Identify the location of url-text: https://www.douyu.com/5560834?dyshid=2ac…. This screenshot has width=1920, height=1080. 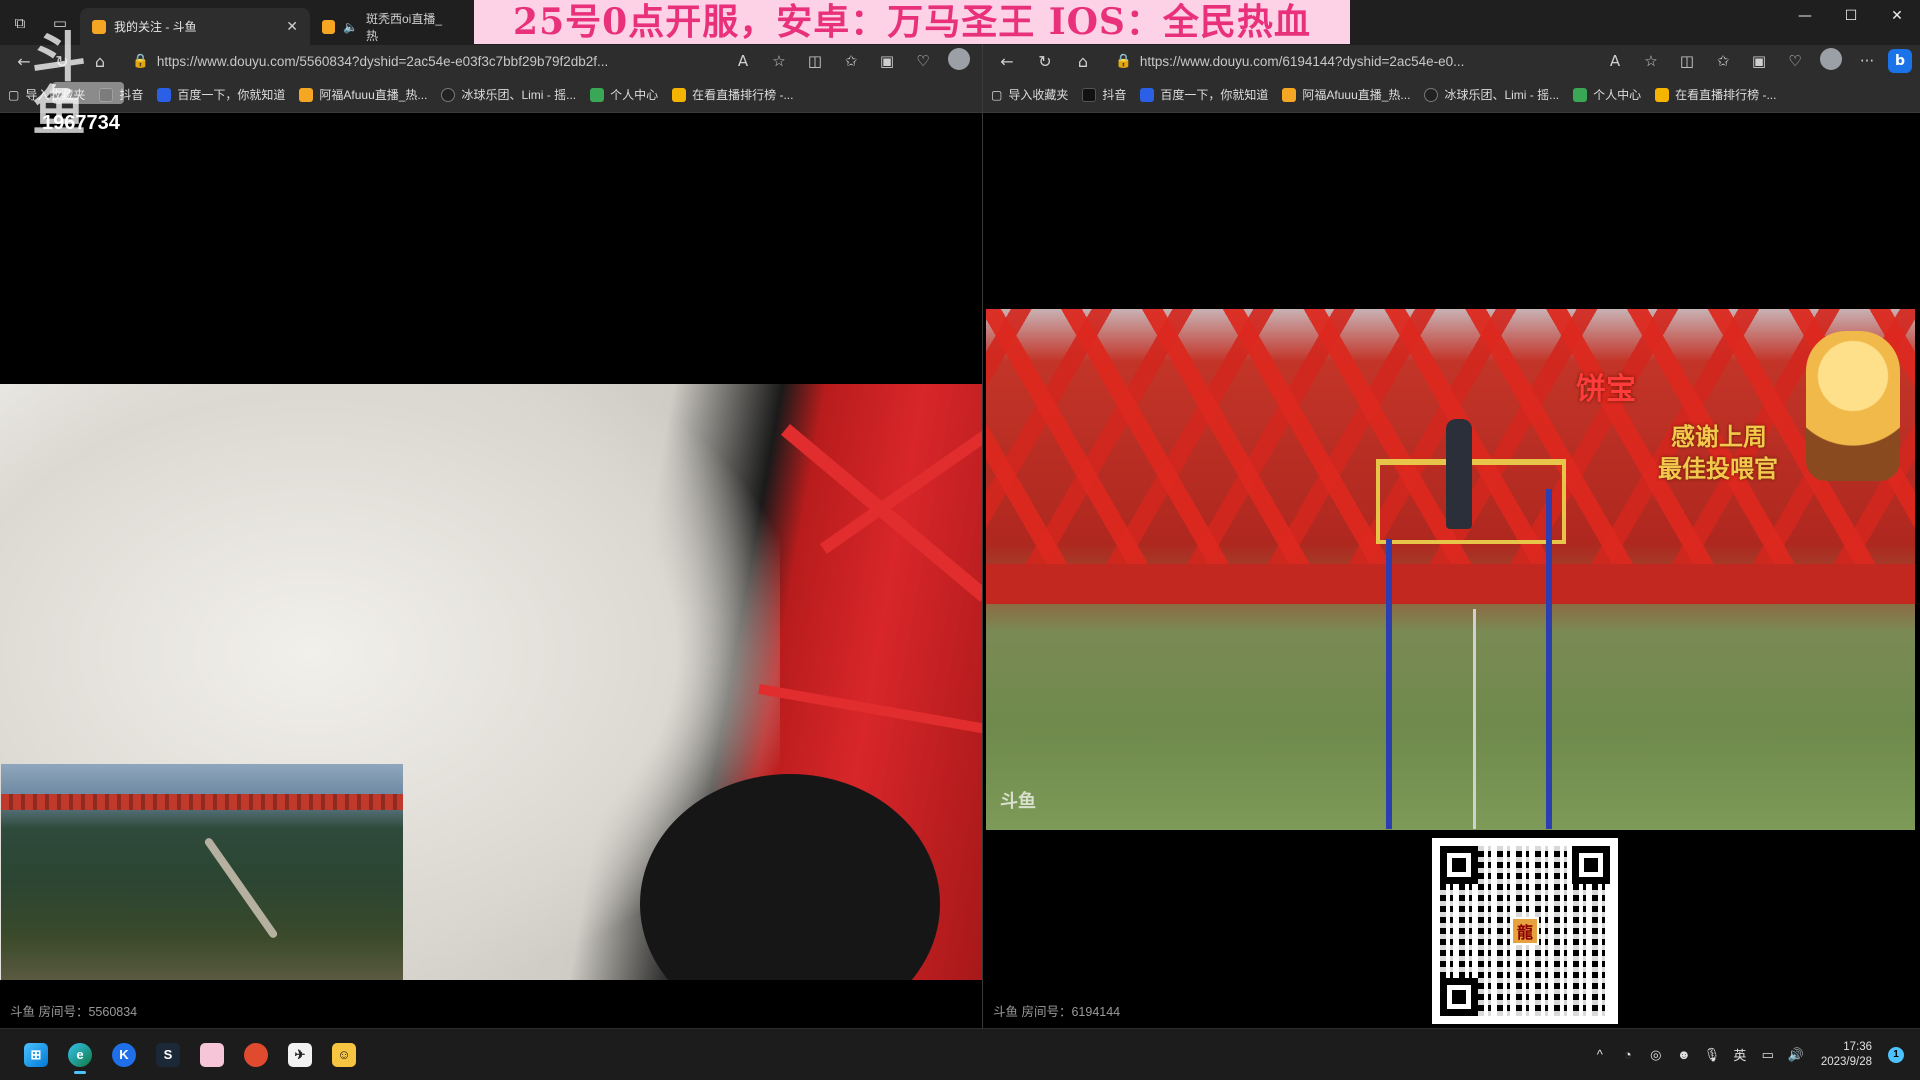
(382, 61).